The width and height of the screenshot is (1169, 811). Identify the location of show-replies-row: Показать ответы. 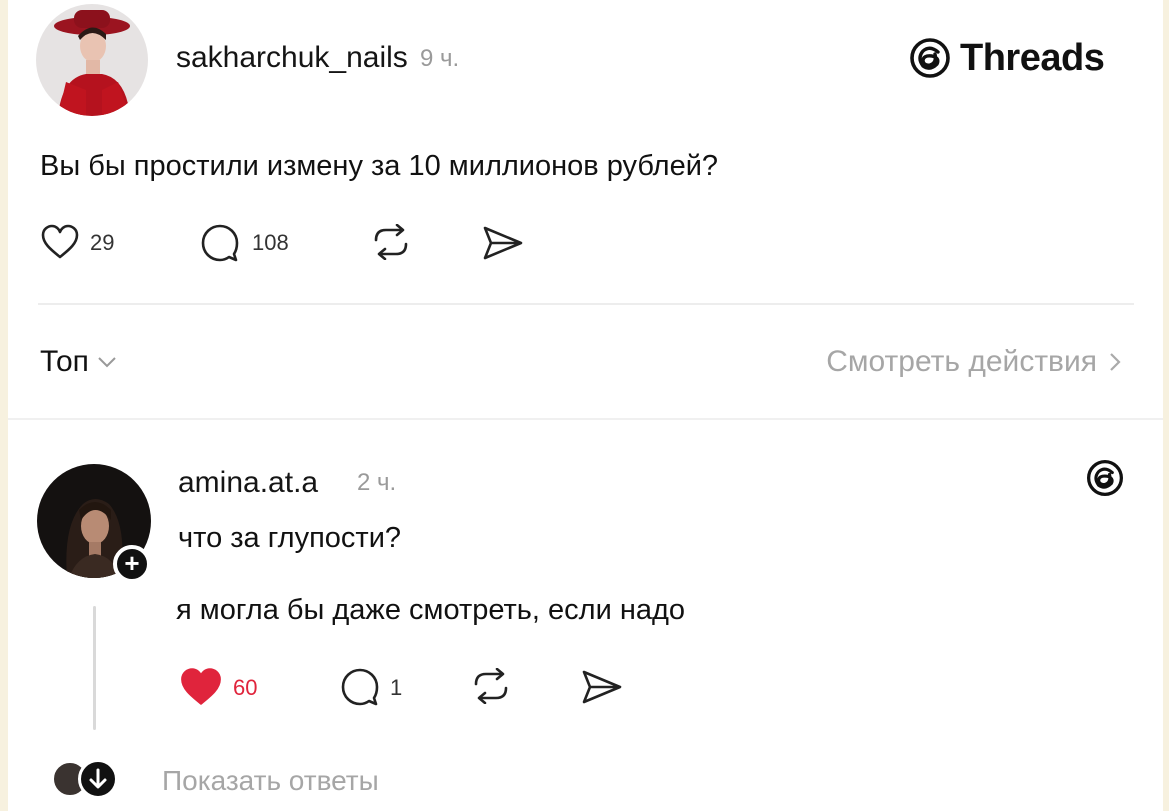
(262, 781).